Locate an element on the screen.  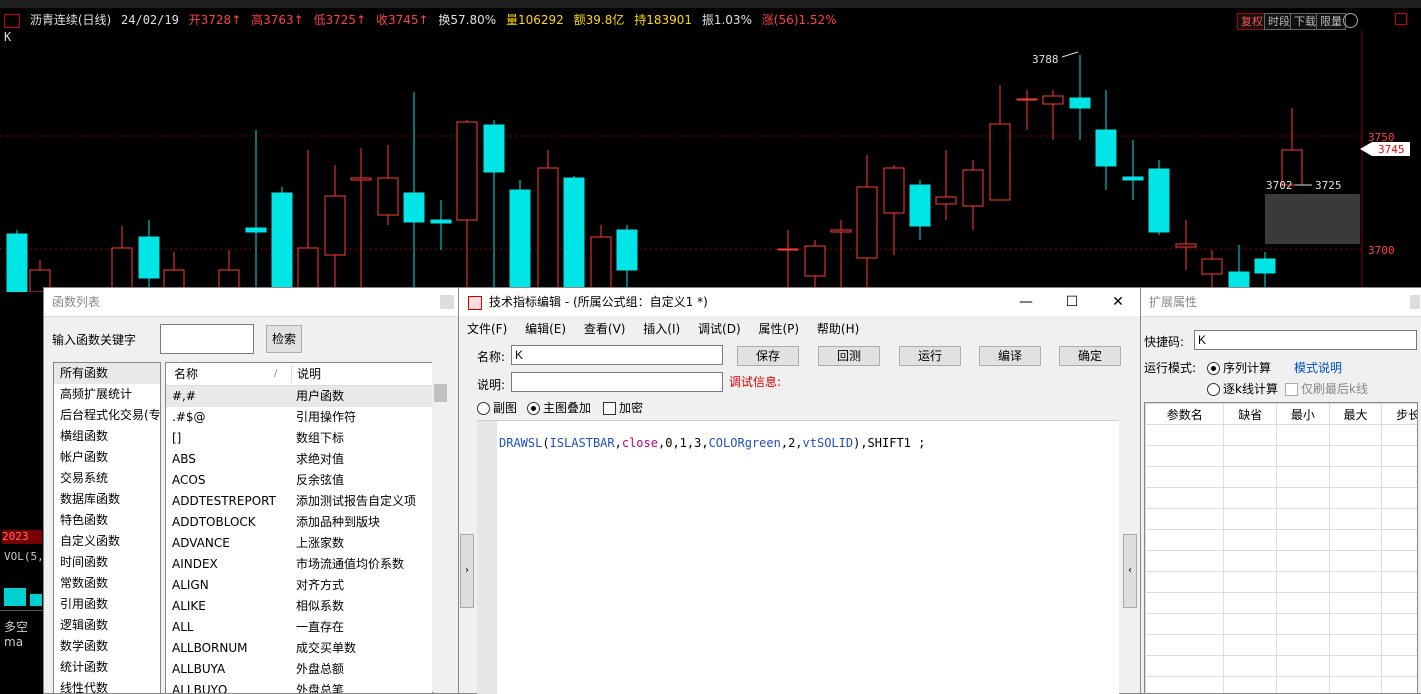
name-input is located at coordinates (617, 355).